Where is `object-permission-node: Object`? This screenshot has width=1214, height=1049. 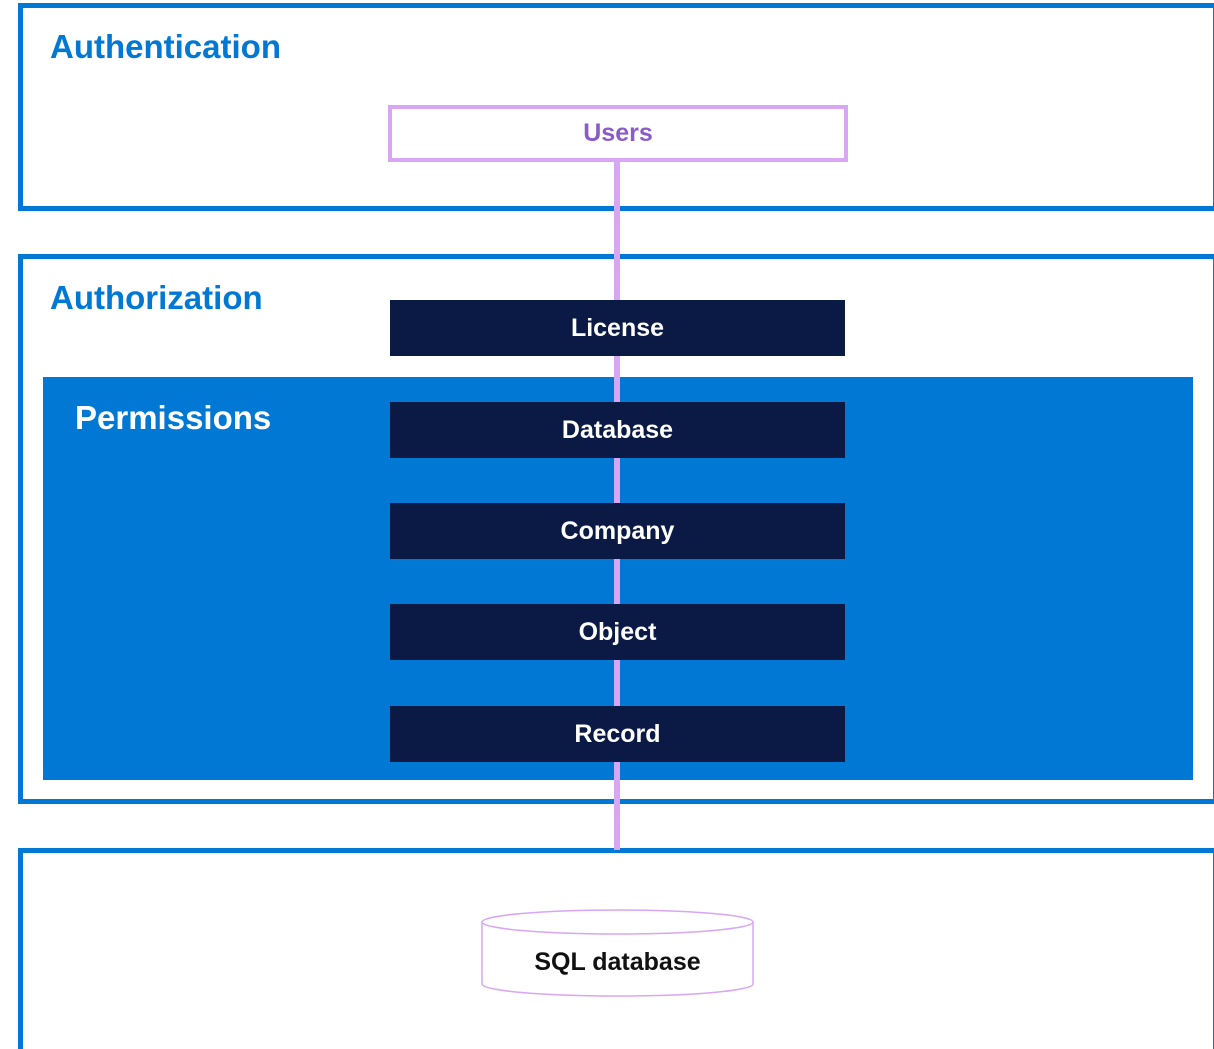 object-permission-node: Object is located at coordinates (617, 632).